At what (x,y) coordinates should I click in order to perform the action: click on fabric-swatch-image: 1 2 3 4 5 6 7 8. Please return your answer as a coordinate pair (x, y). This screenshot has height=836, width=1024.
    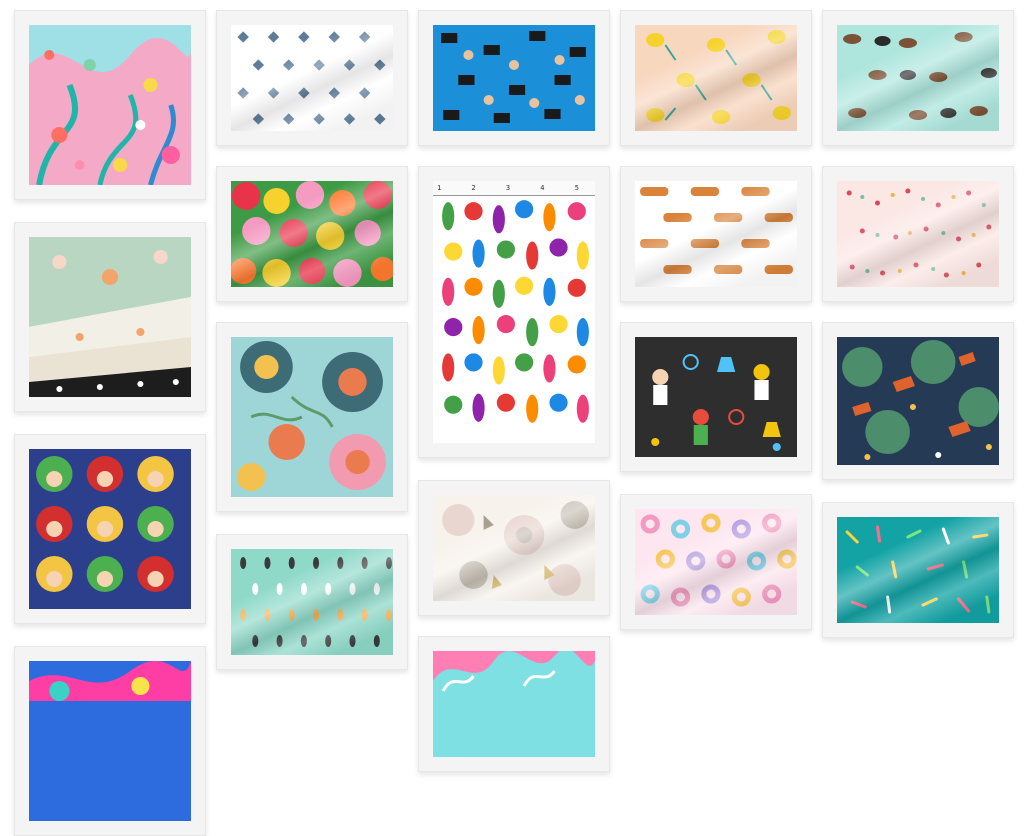
    Looking at the image, I should click on (514, 312).